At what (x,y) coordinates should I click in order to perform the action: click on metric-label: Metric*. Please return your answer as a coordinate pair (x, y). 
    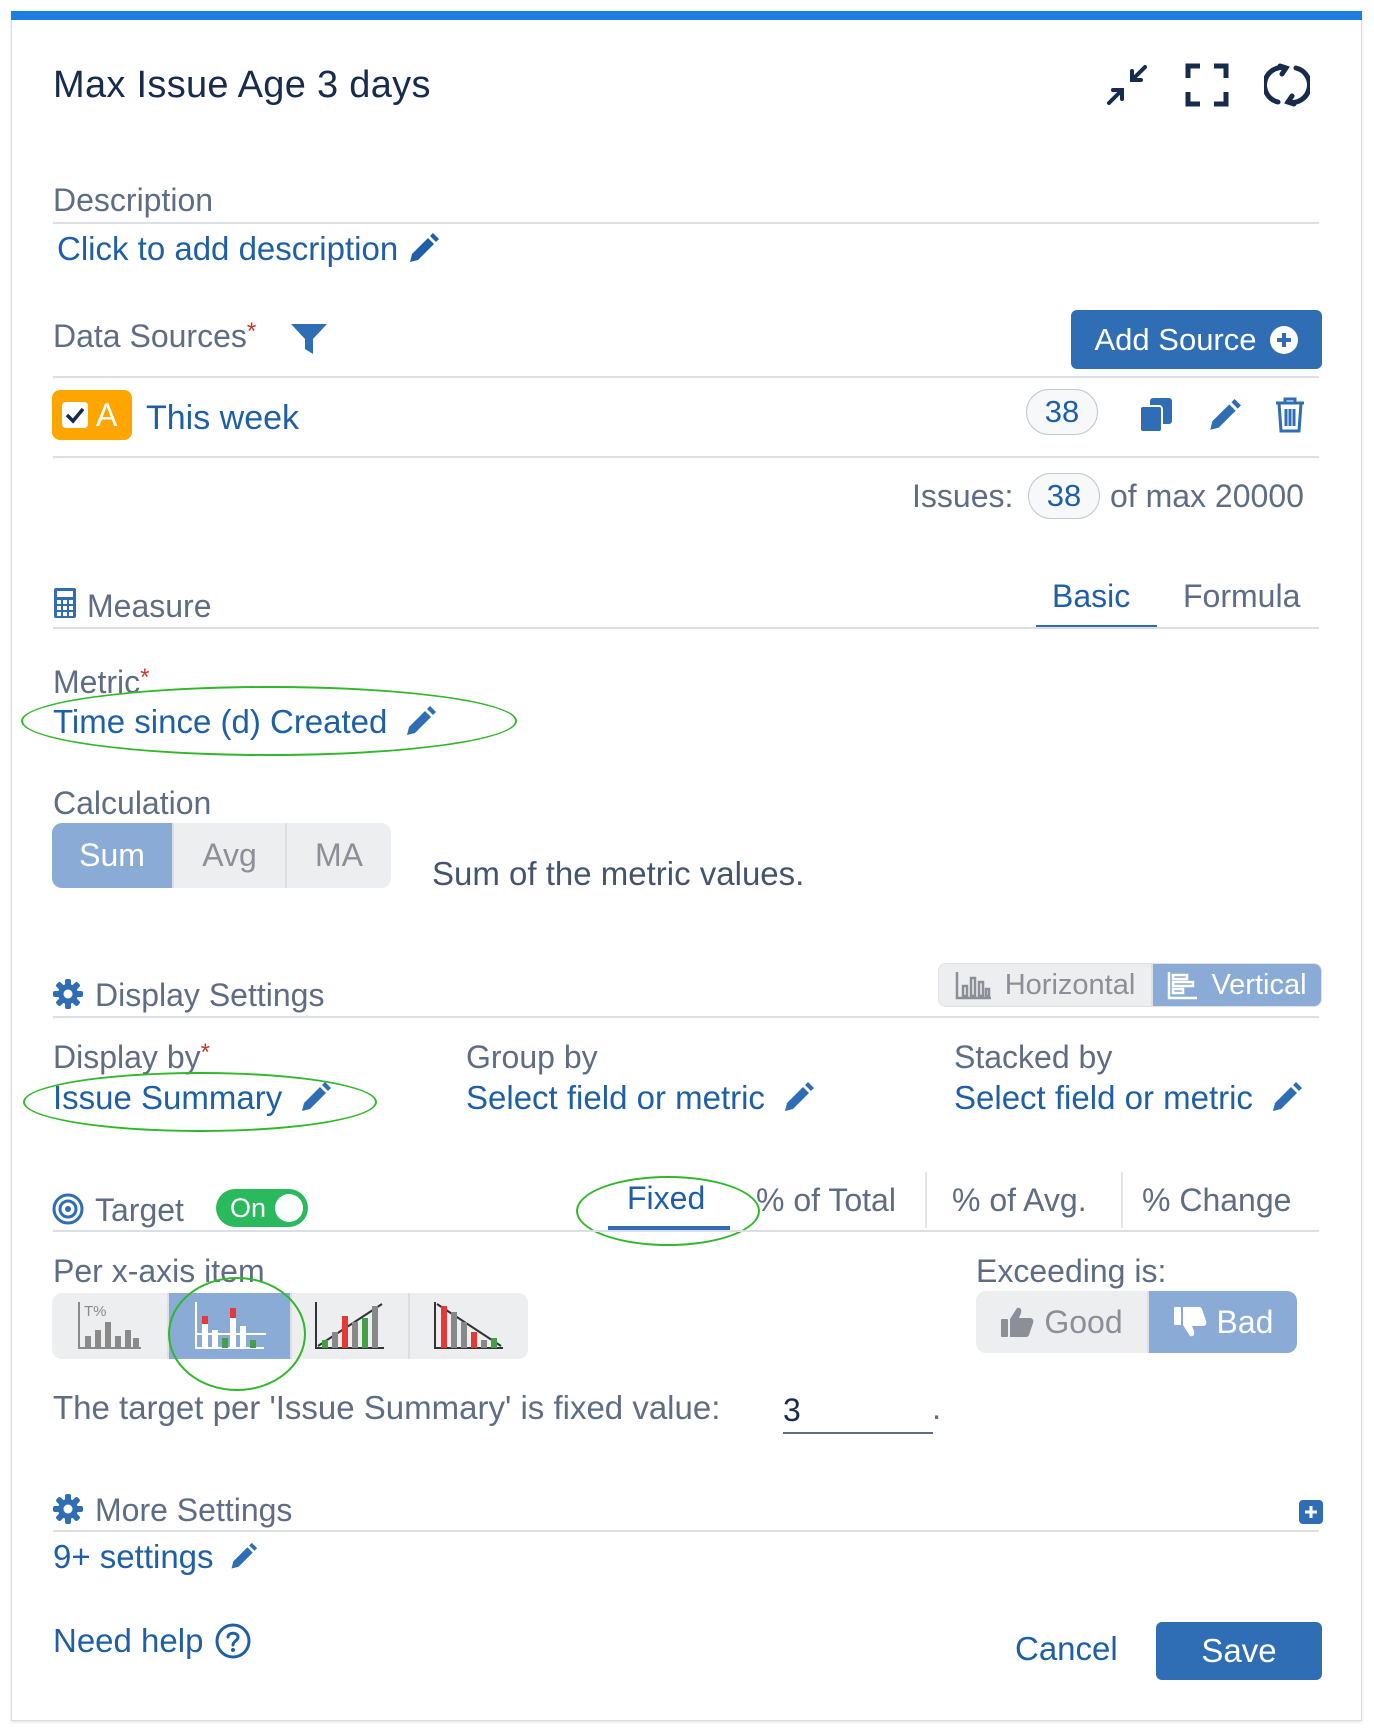
    Looking at the image, I should click on (101, 682).